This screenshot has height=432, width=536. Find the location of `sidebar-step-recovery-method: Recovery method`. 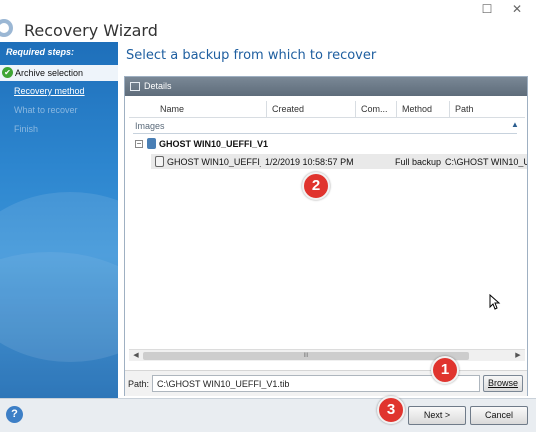

sidebar-step-recovery-method: Recovery method is located at coordinates (49, 91).